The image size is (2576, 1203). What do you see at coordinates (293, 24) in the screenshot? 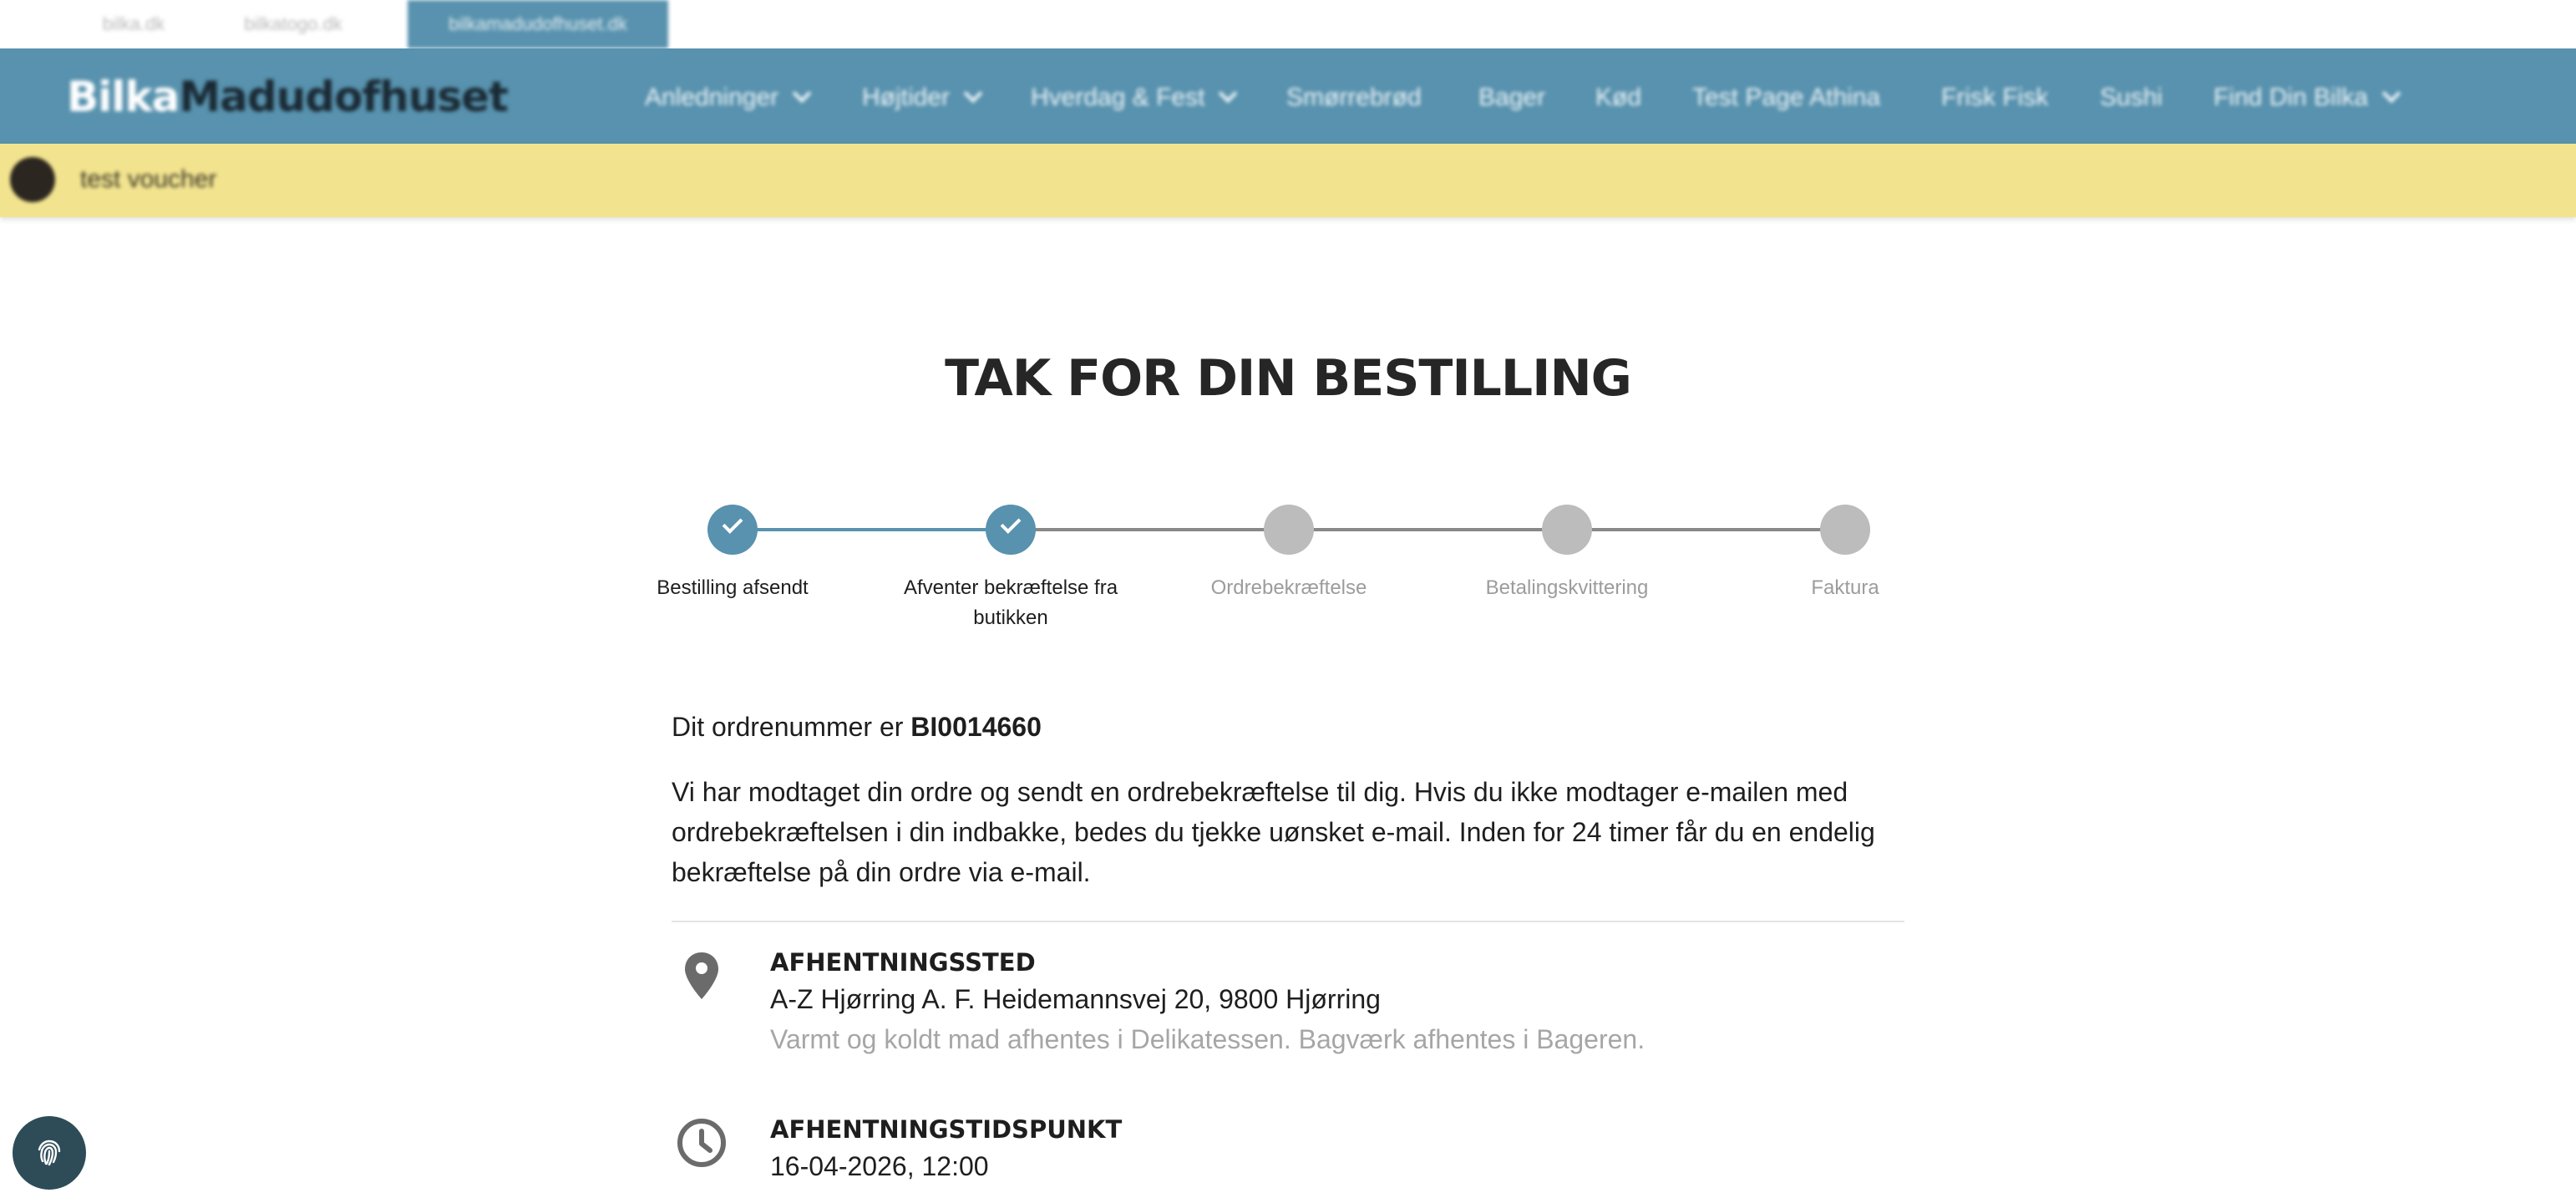
I see `site-tab-bilkatogo: bilkatogo.dk` at bounding box center [293, 24].